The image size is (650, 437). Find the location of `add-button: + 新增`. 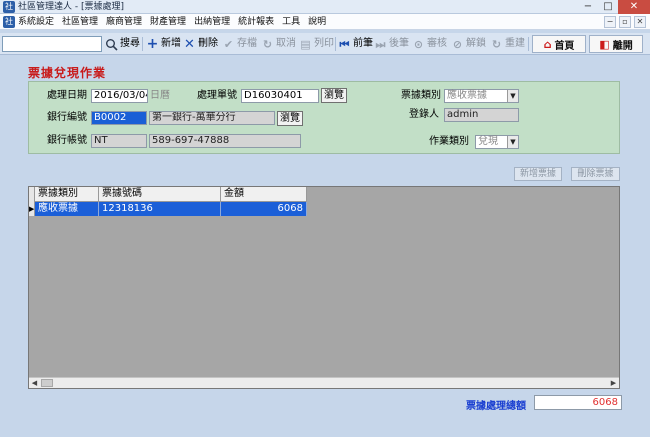

add-button: + 新增 is located at coordinates (163, 44).